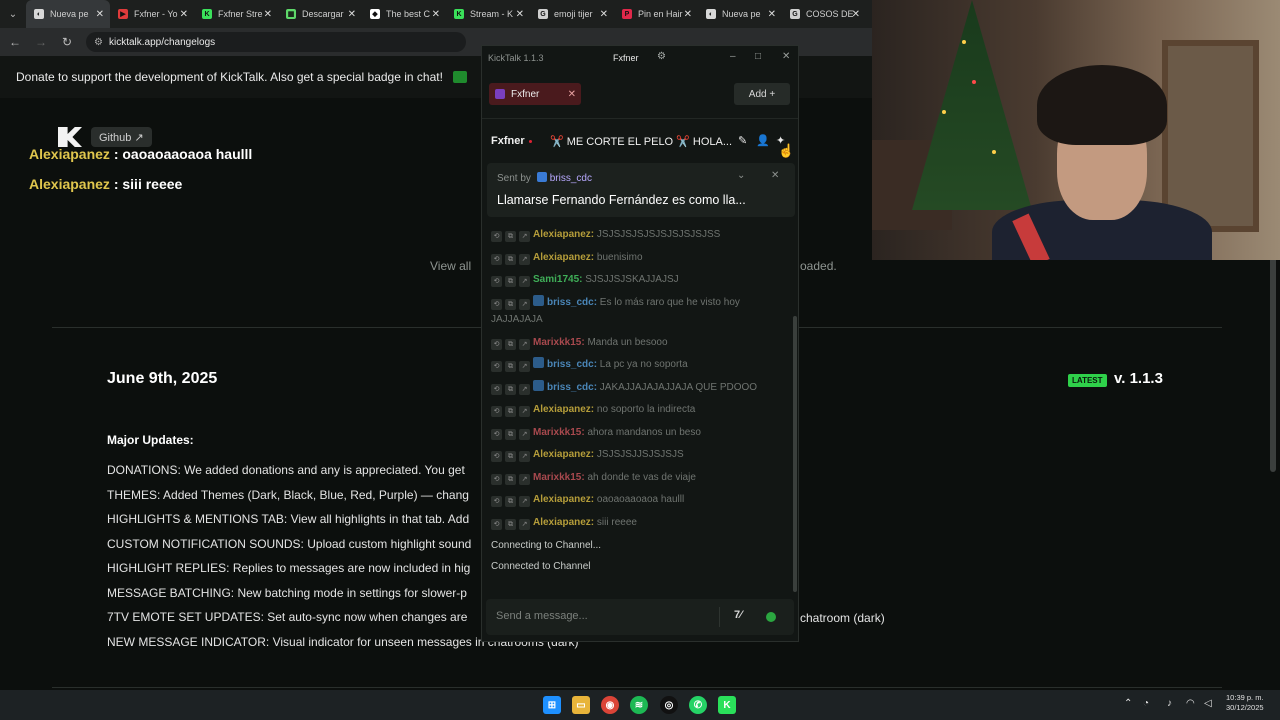 The image size is (1280, 720). I want to click on user-list-icon: 👤, so click(763, 140).